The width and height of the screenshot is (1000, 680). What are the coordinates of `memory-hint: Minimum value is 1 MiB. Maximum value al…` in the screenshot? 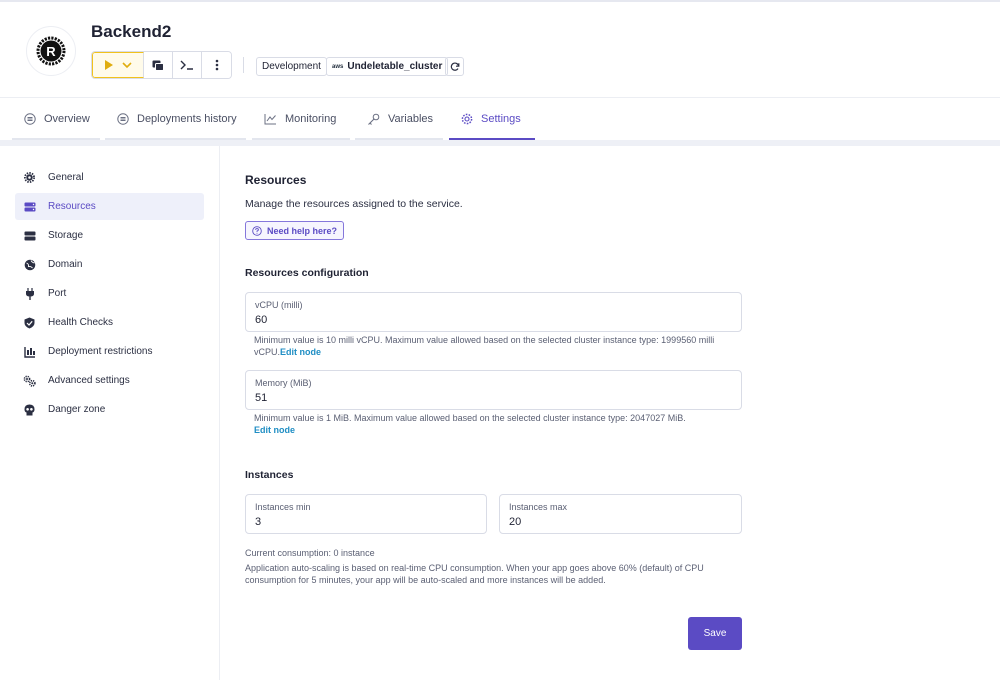 It's located at (497, 424).